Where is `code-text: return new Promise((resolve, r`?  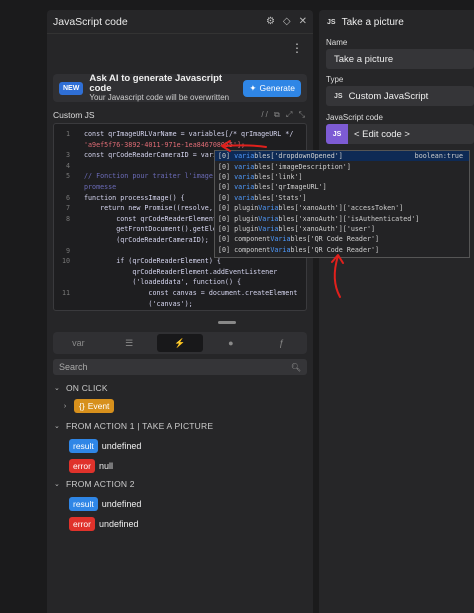
code-text: return new Promise((resolve, r is located at coordinates (152, 208).